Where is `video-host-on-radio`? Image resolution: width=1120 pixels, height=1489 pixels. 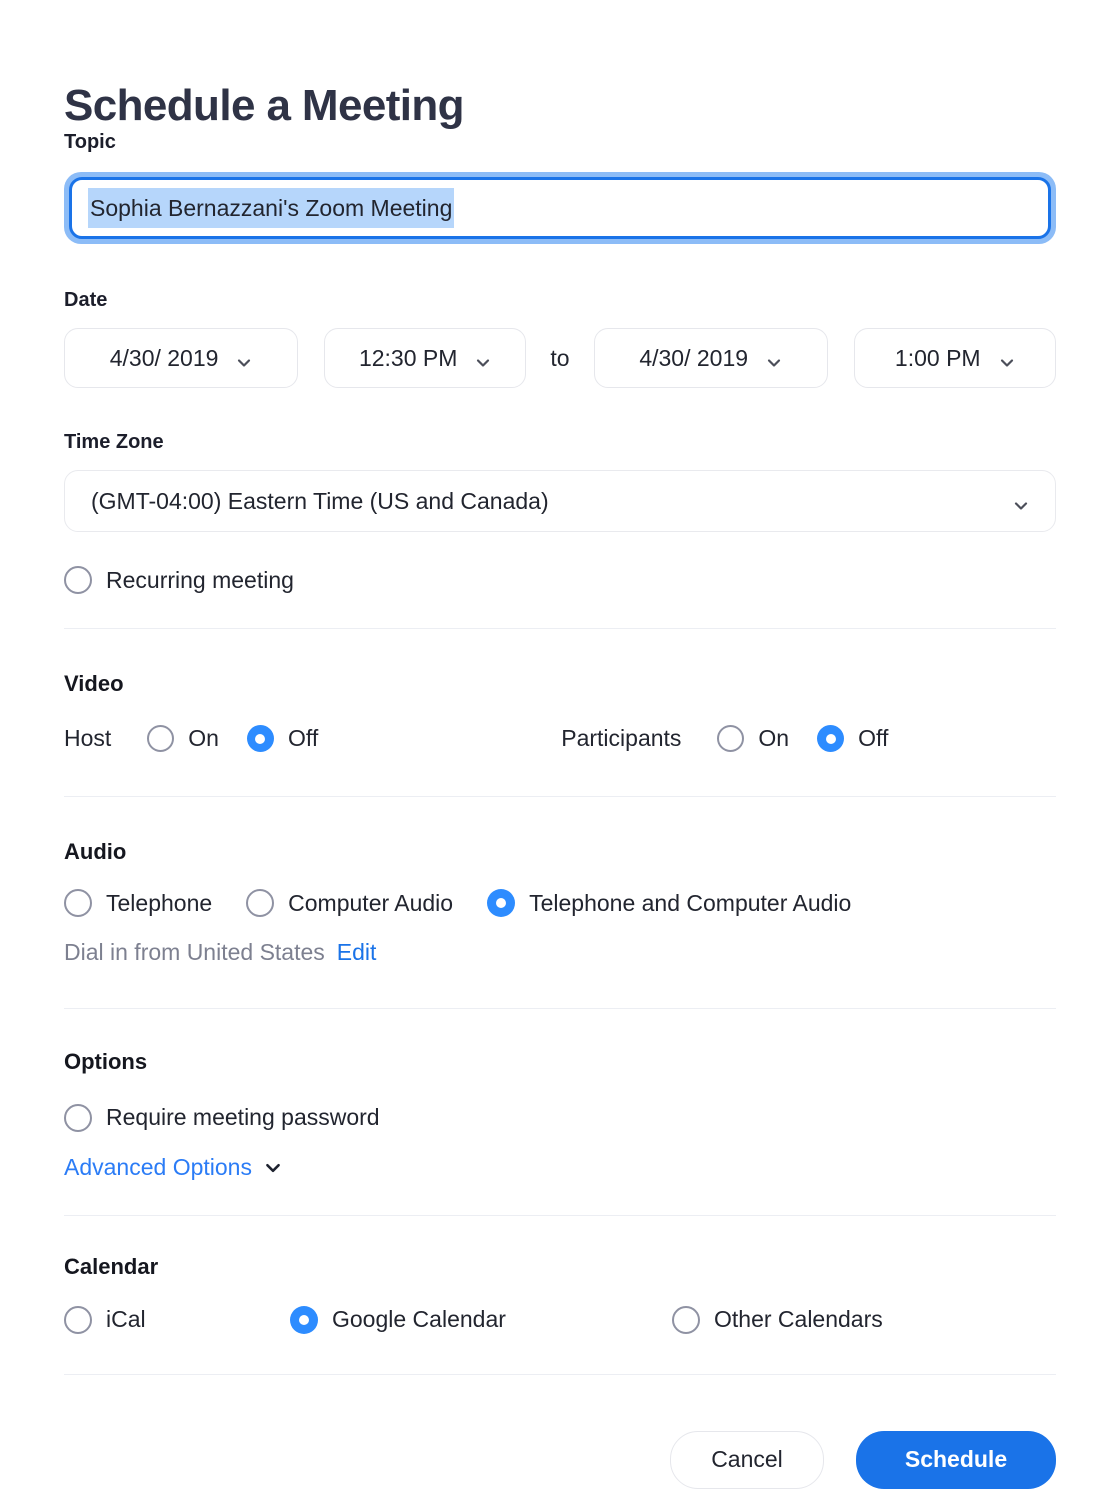 video-host-on-radio is located at coordinates (161, 739).